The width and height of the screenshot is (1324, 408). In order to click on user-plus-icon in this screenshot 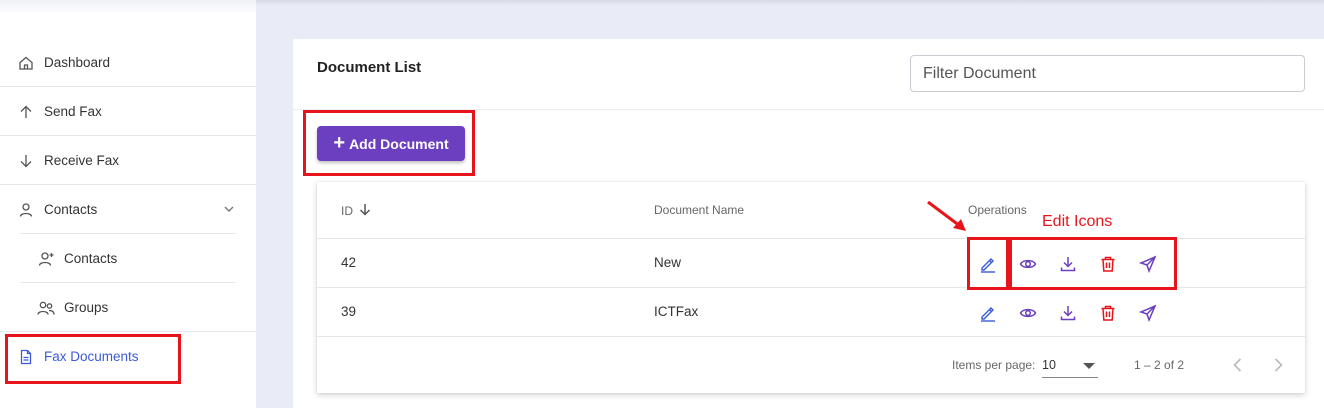, I will do `click(46, 259)`.